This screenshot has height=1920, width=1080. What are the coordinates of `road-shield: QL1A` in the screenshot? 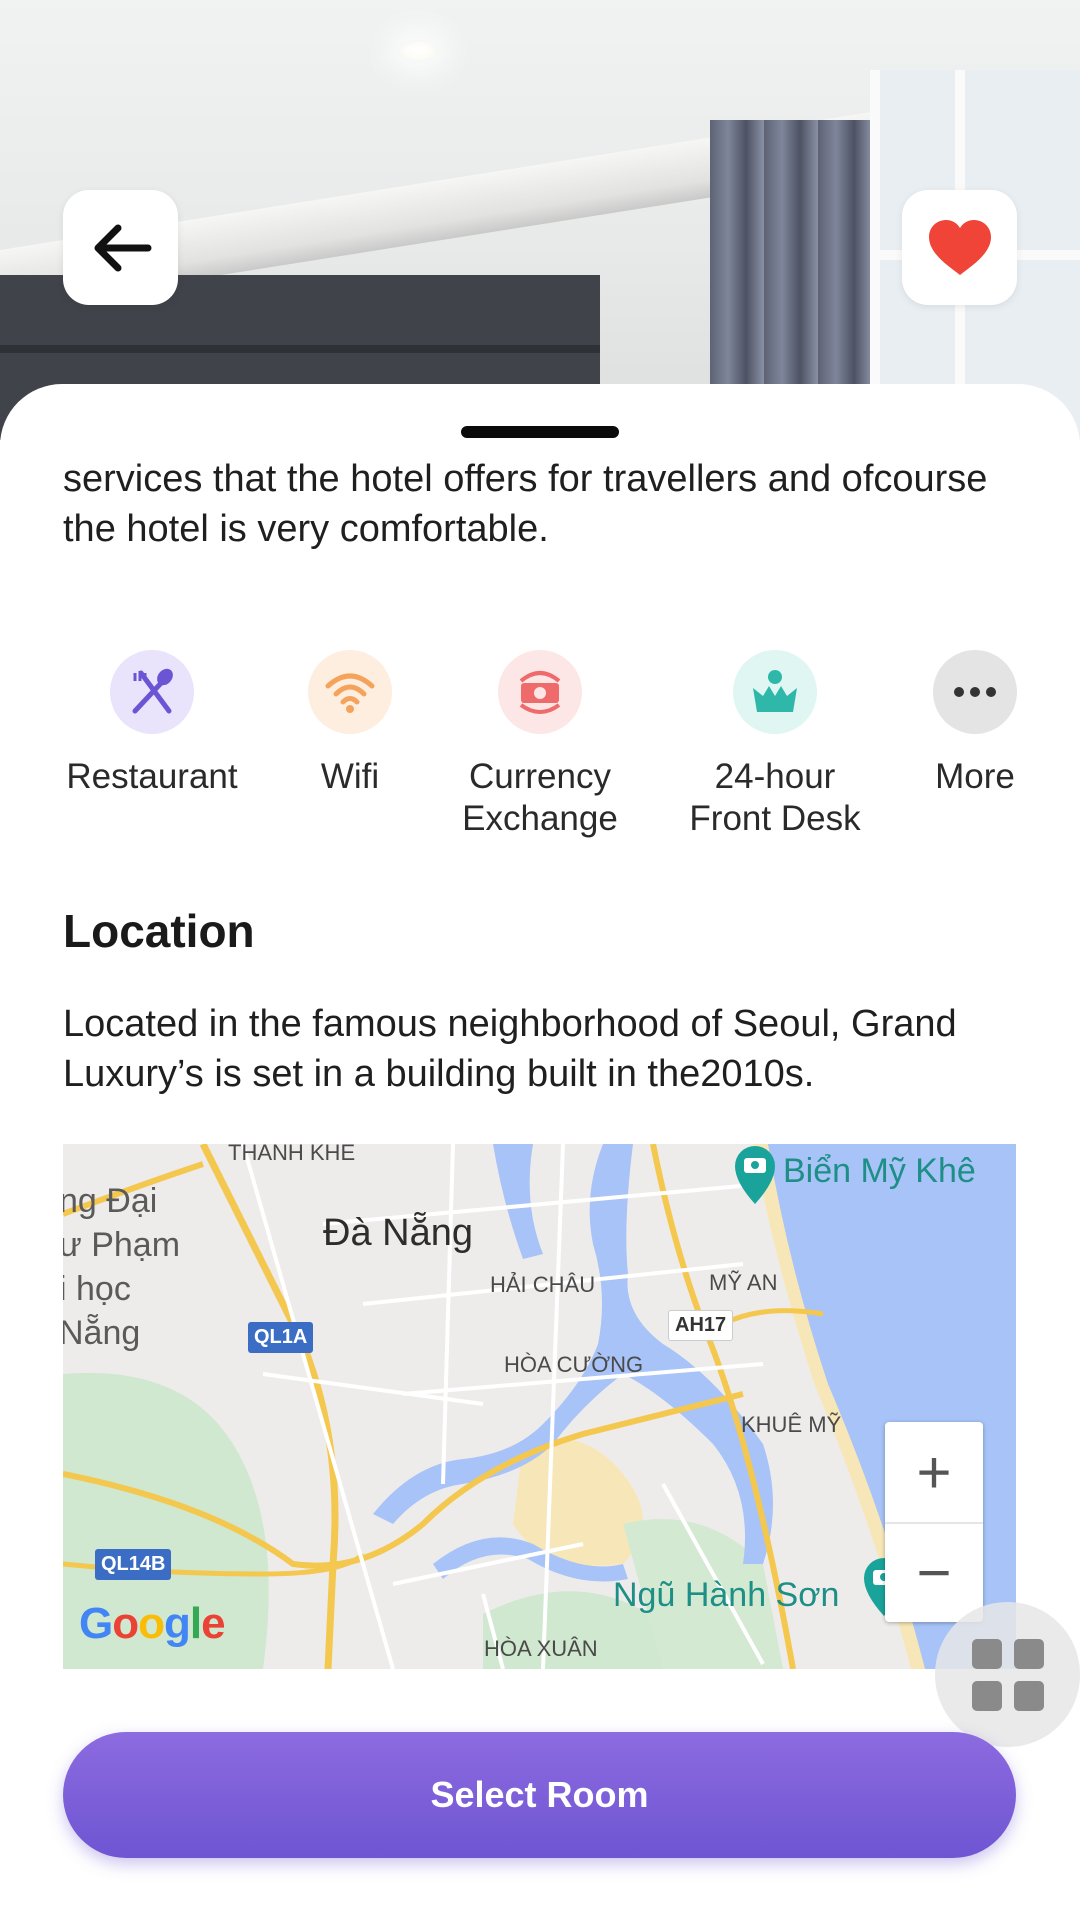 It's located at (281, 1337).